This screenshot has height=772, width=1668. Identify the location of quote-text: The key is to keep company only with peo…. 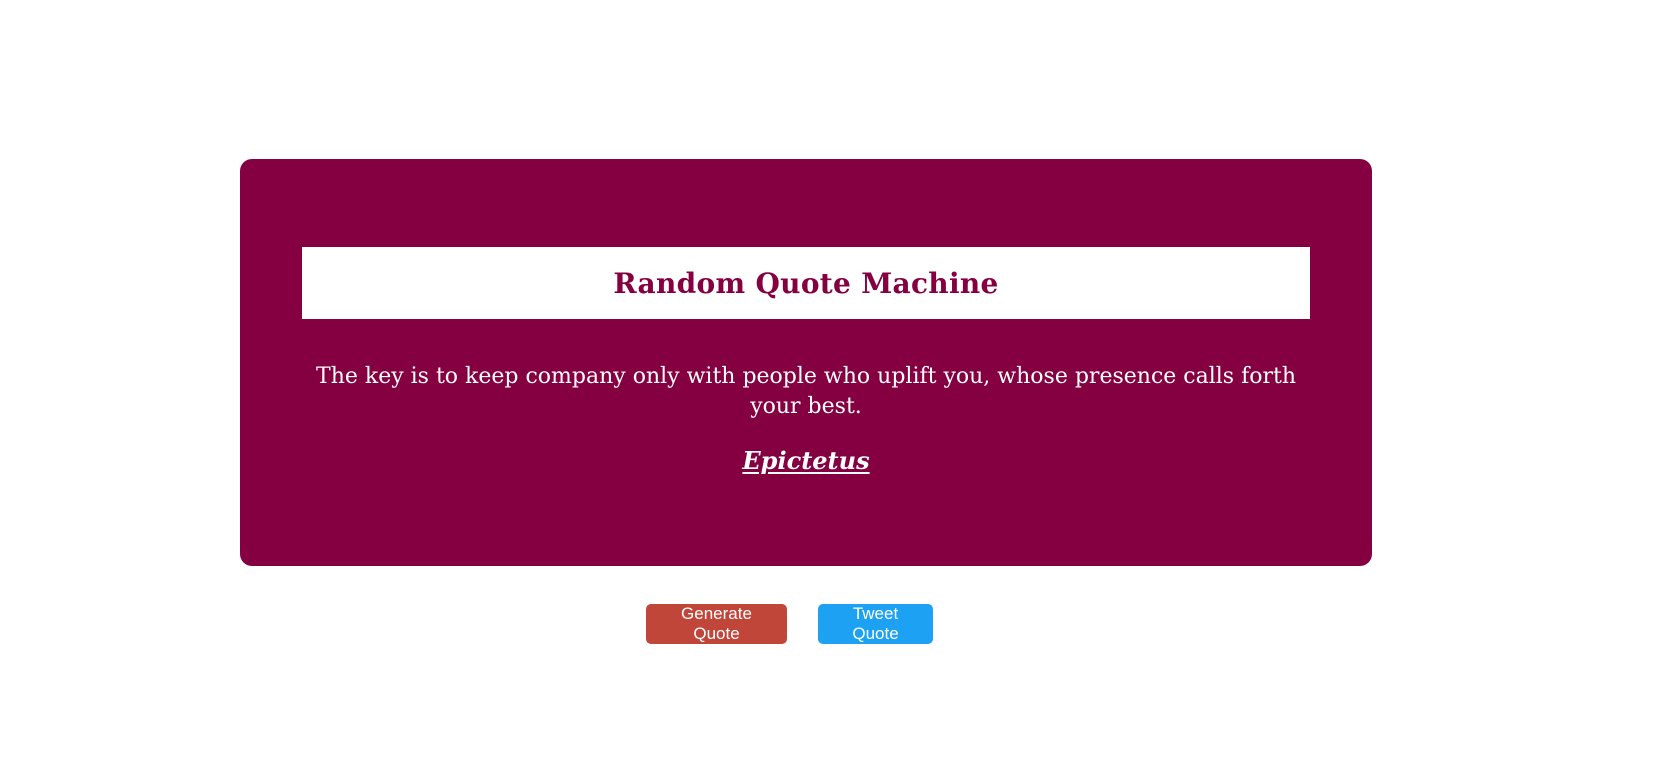
(806, 391).